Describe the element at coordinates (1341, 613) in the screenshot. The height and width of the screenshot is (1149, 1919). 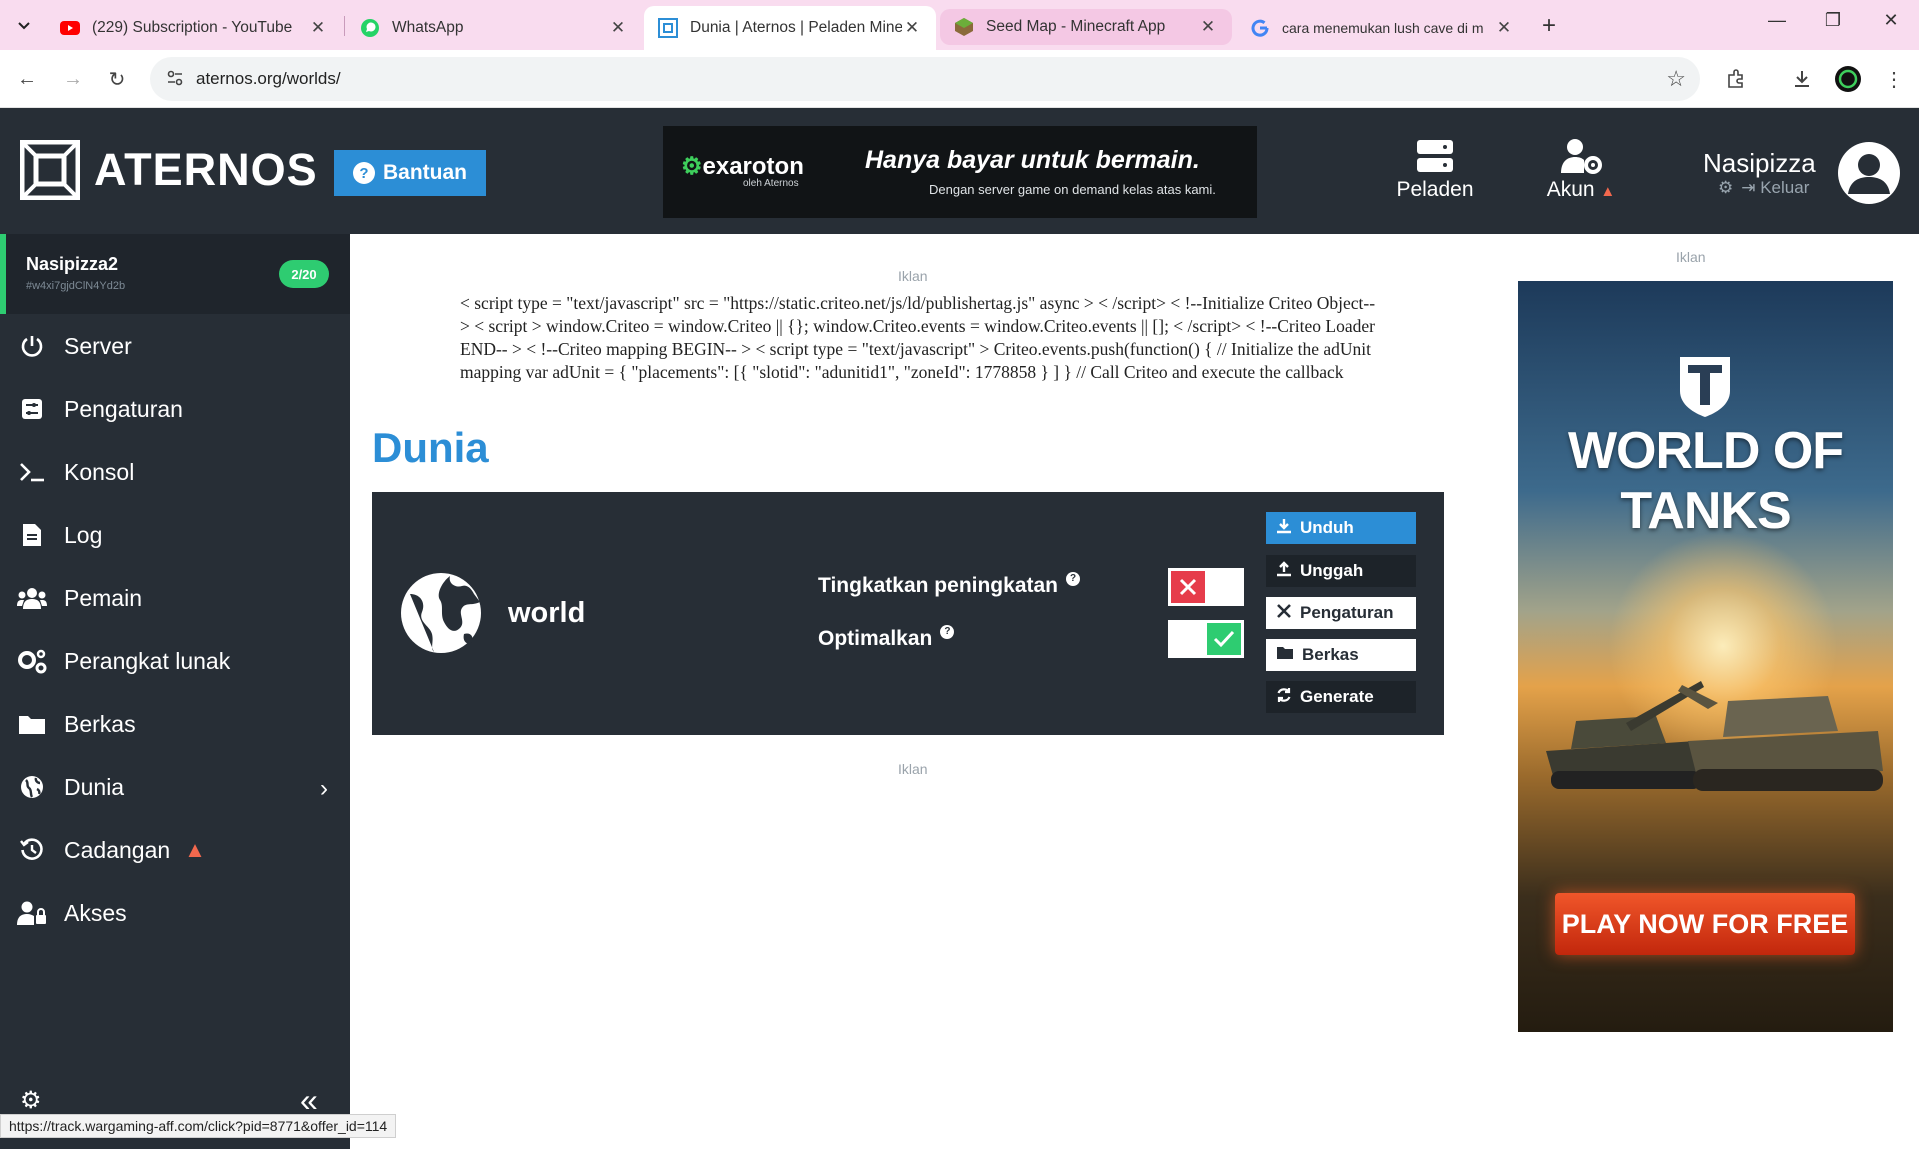
I see `world-settings-button: Pengaturan` at that location.